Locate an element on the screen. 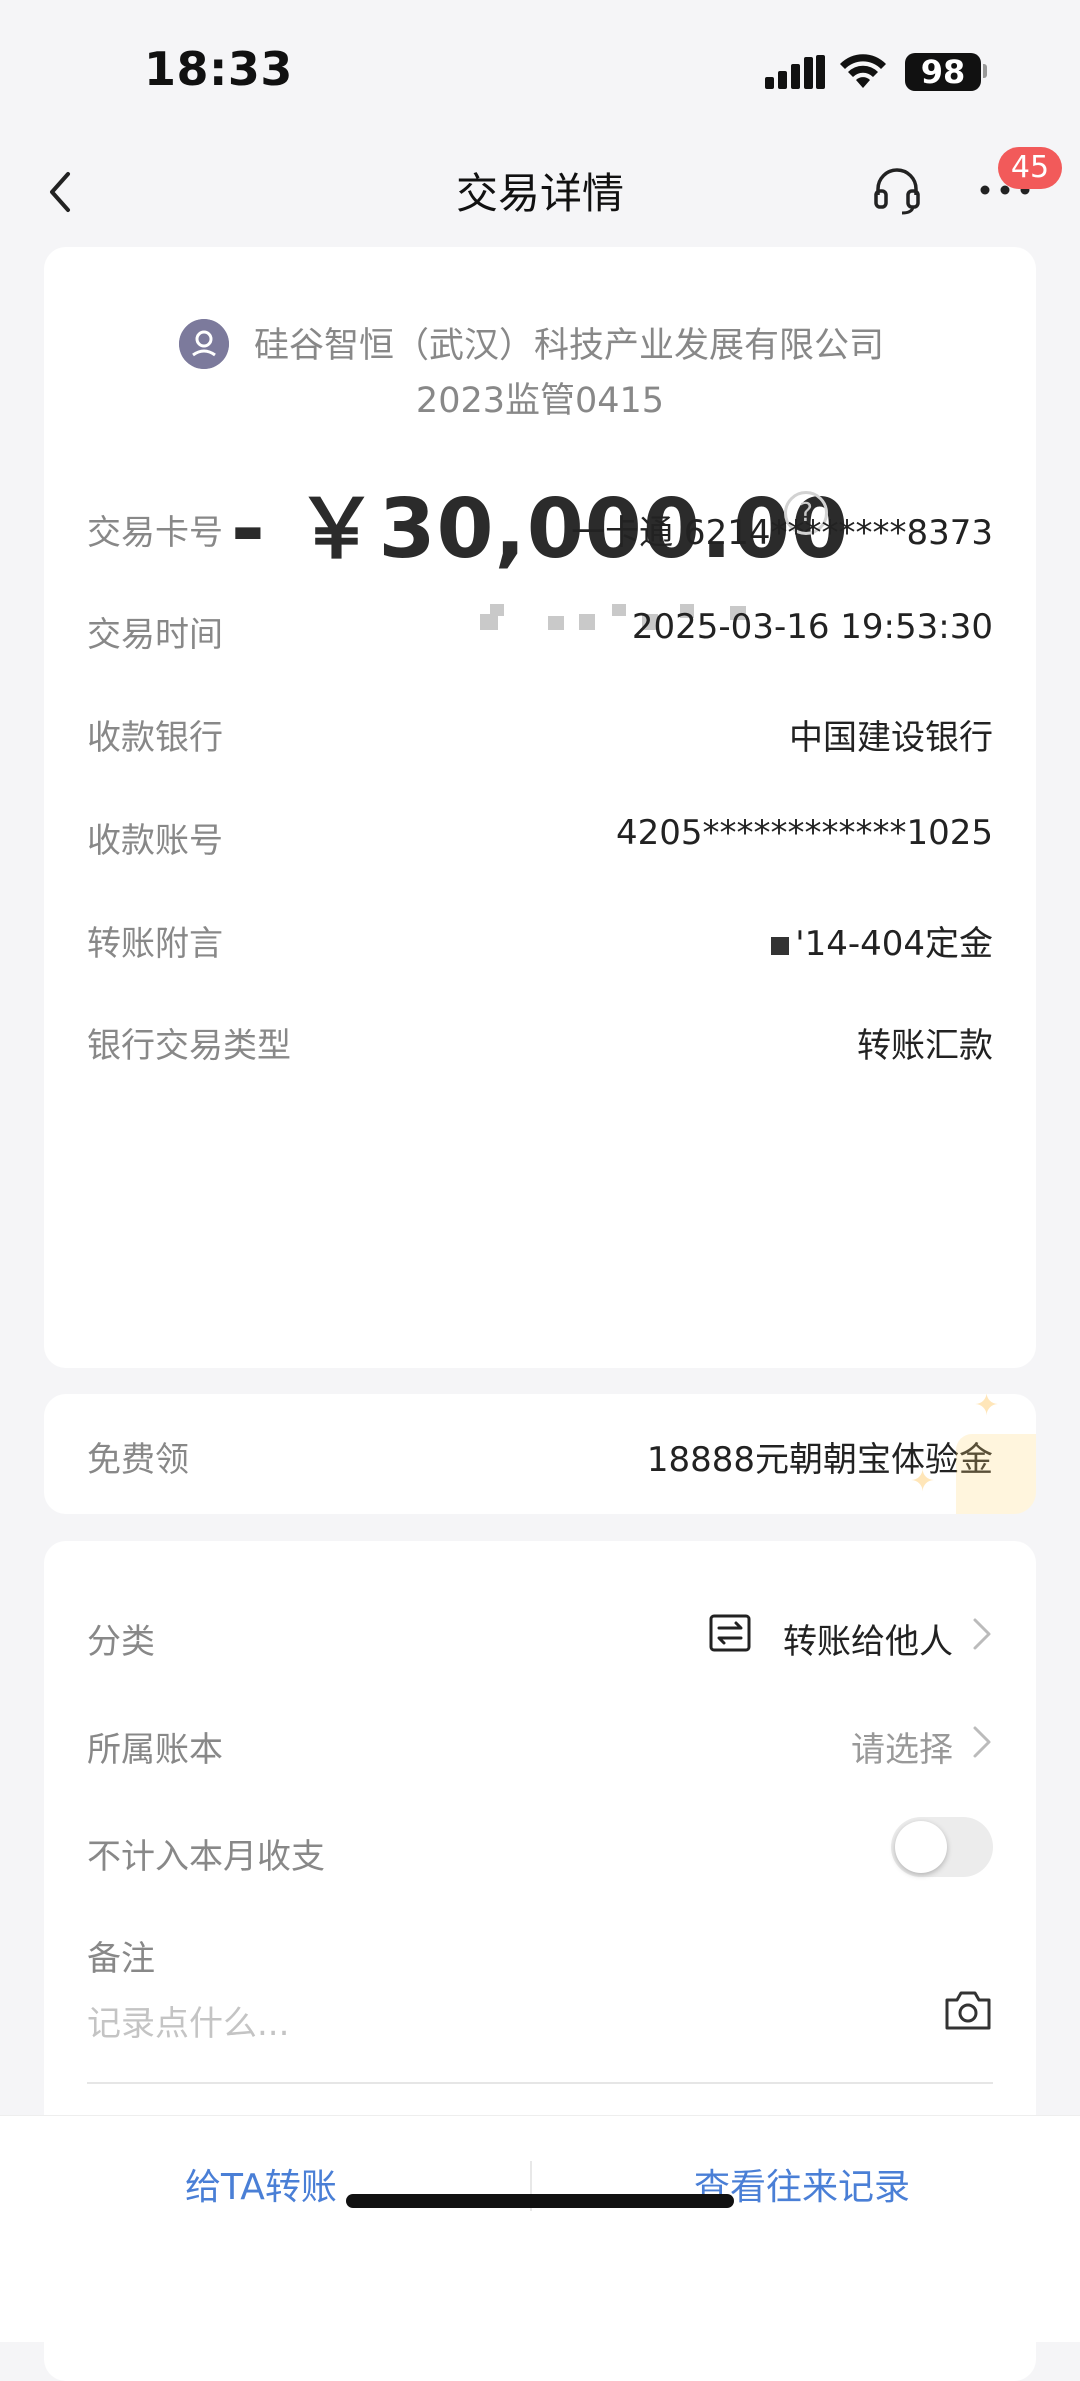  detail-label: 收款账号 is located at coordinates (155, 841).